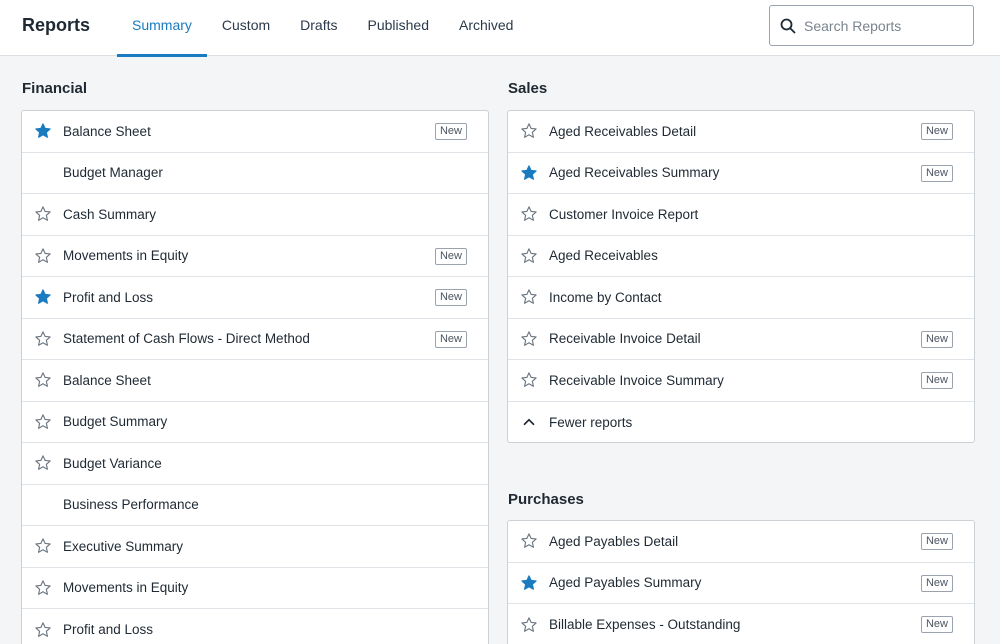 The width and height of the screenshot is (1000, 644). What do you see at coordinates (529, 422) in the screenshot?
I see `chevron-up-icon` at bounding box center [529, 422].